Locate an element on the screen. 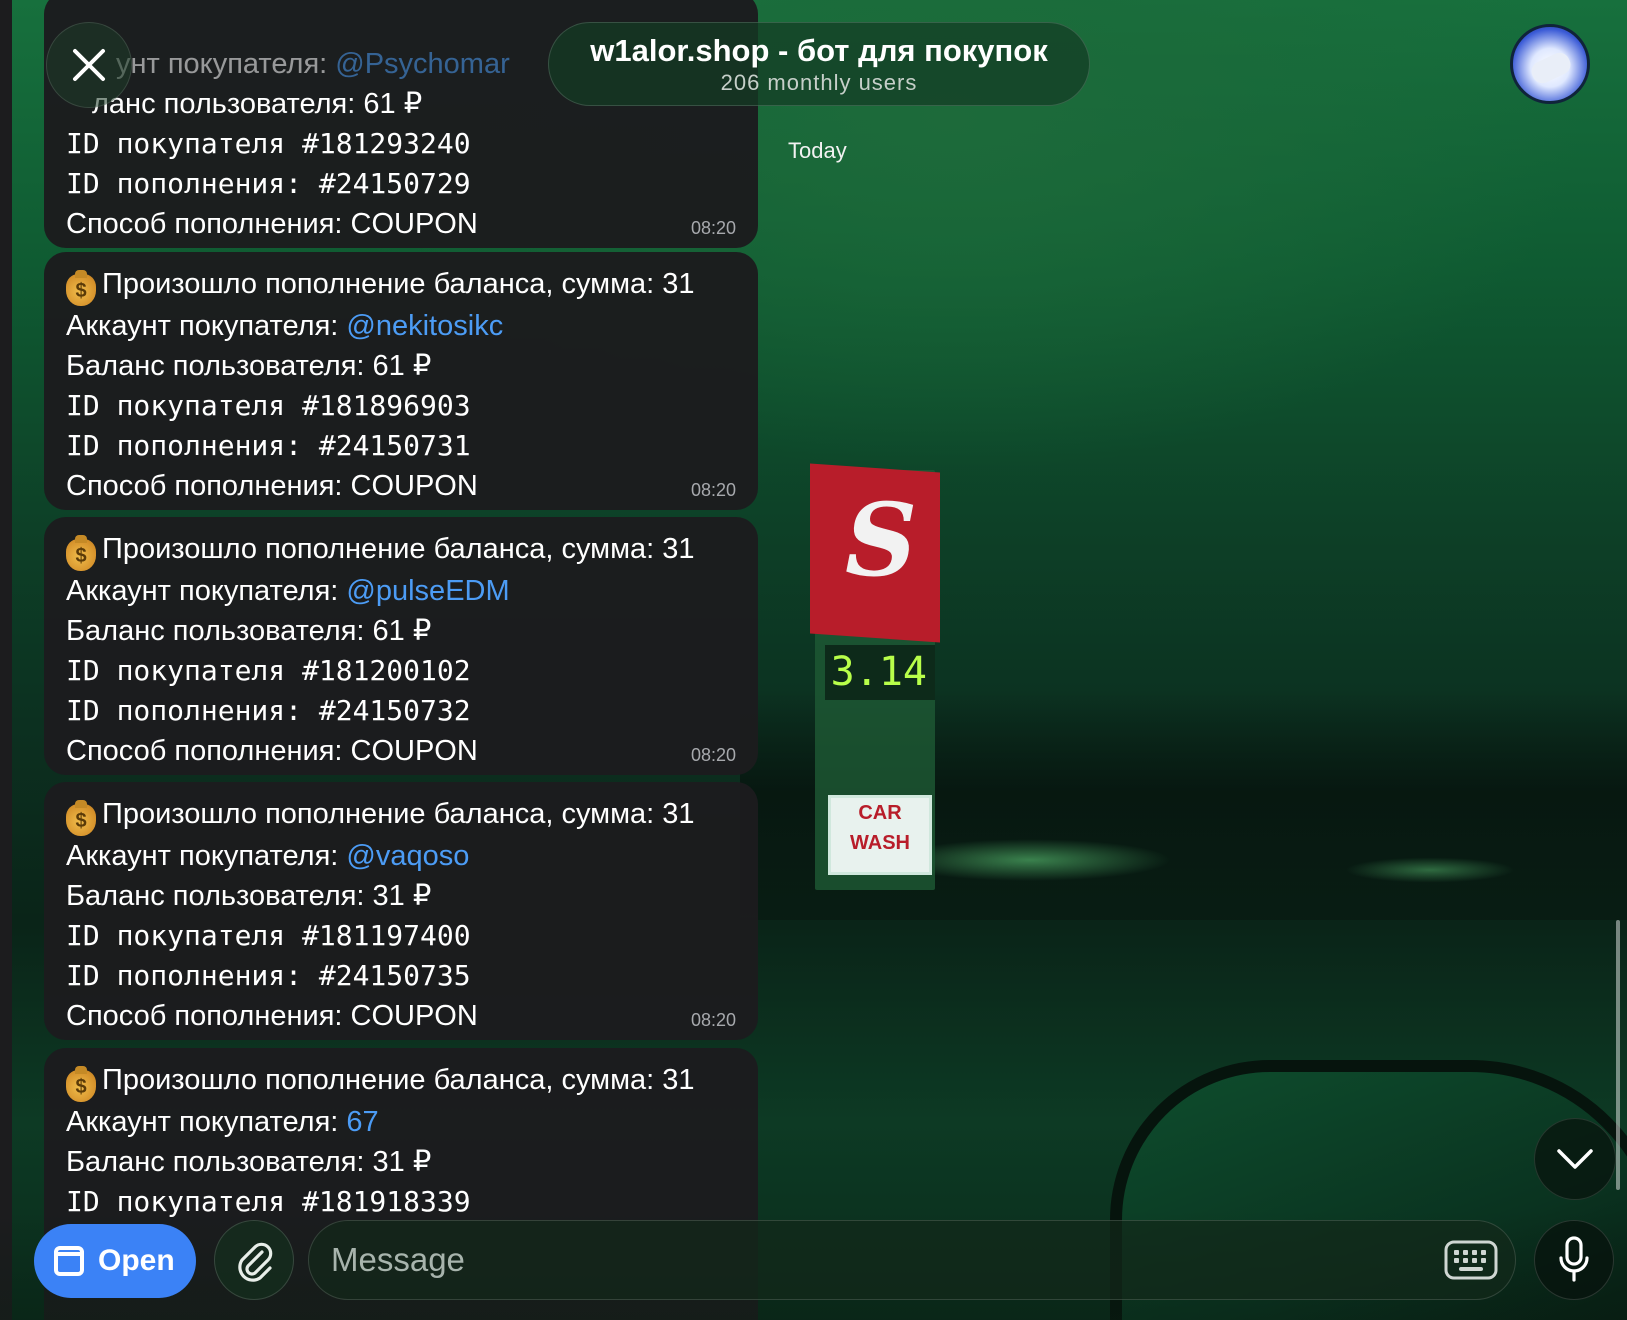 The height and width of the screenshot is (1320, 1627). scrollbar is located at coordinates (1618, 1055).